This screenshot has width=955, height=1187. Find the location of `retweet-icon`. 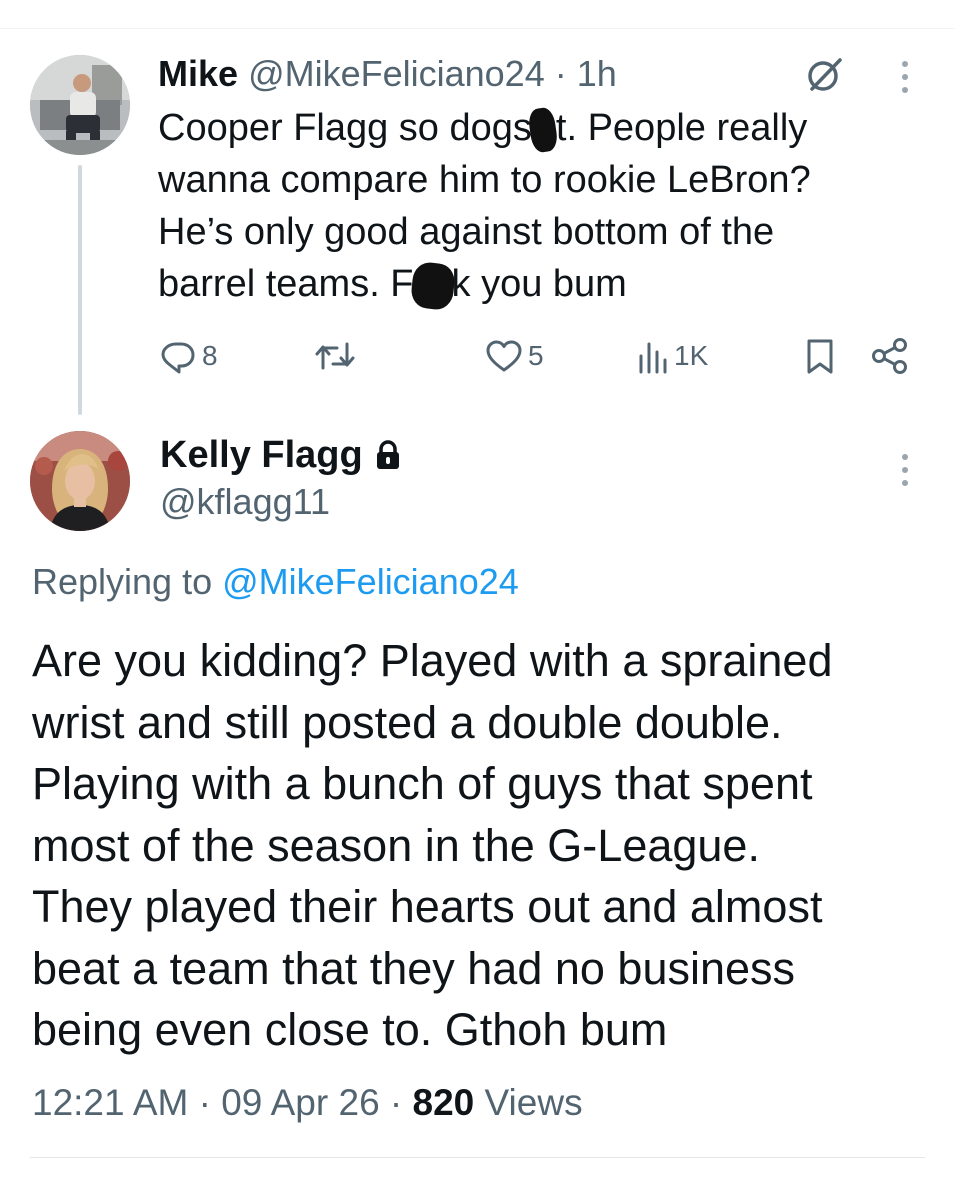

retweet-icon is located at coordinates (335, 356).